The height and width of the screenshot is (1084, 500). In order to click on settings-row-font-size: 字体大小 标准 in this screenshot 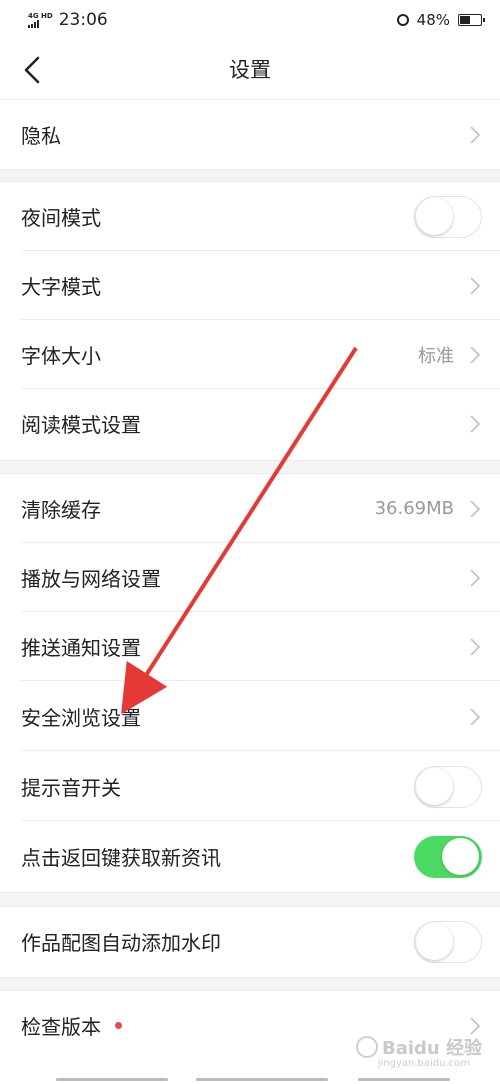, I will do `click(250, 354)`.